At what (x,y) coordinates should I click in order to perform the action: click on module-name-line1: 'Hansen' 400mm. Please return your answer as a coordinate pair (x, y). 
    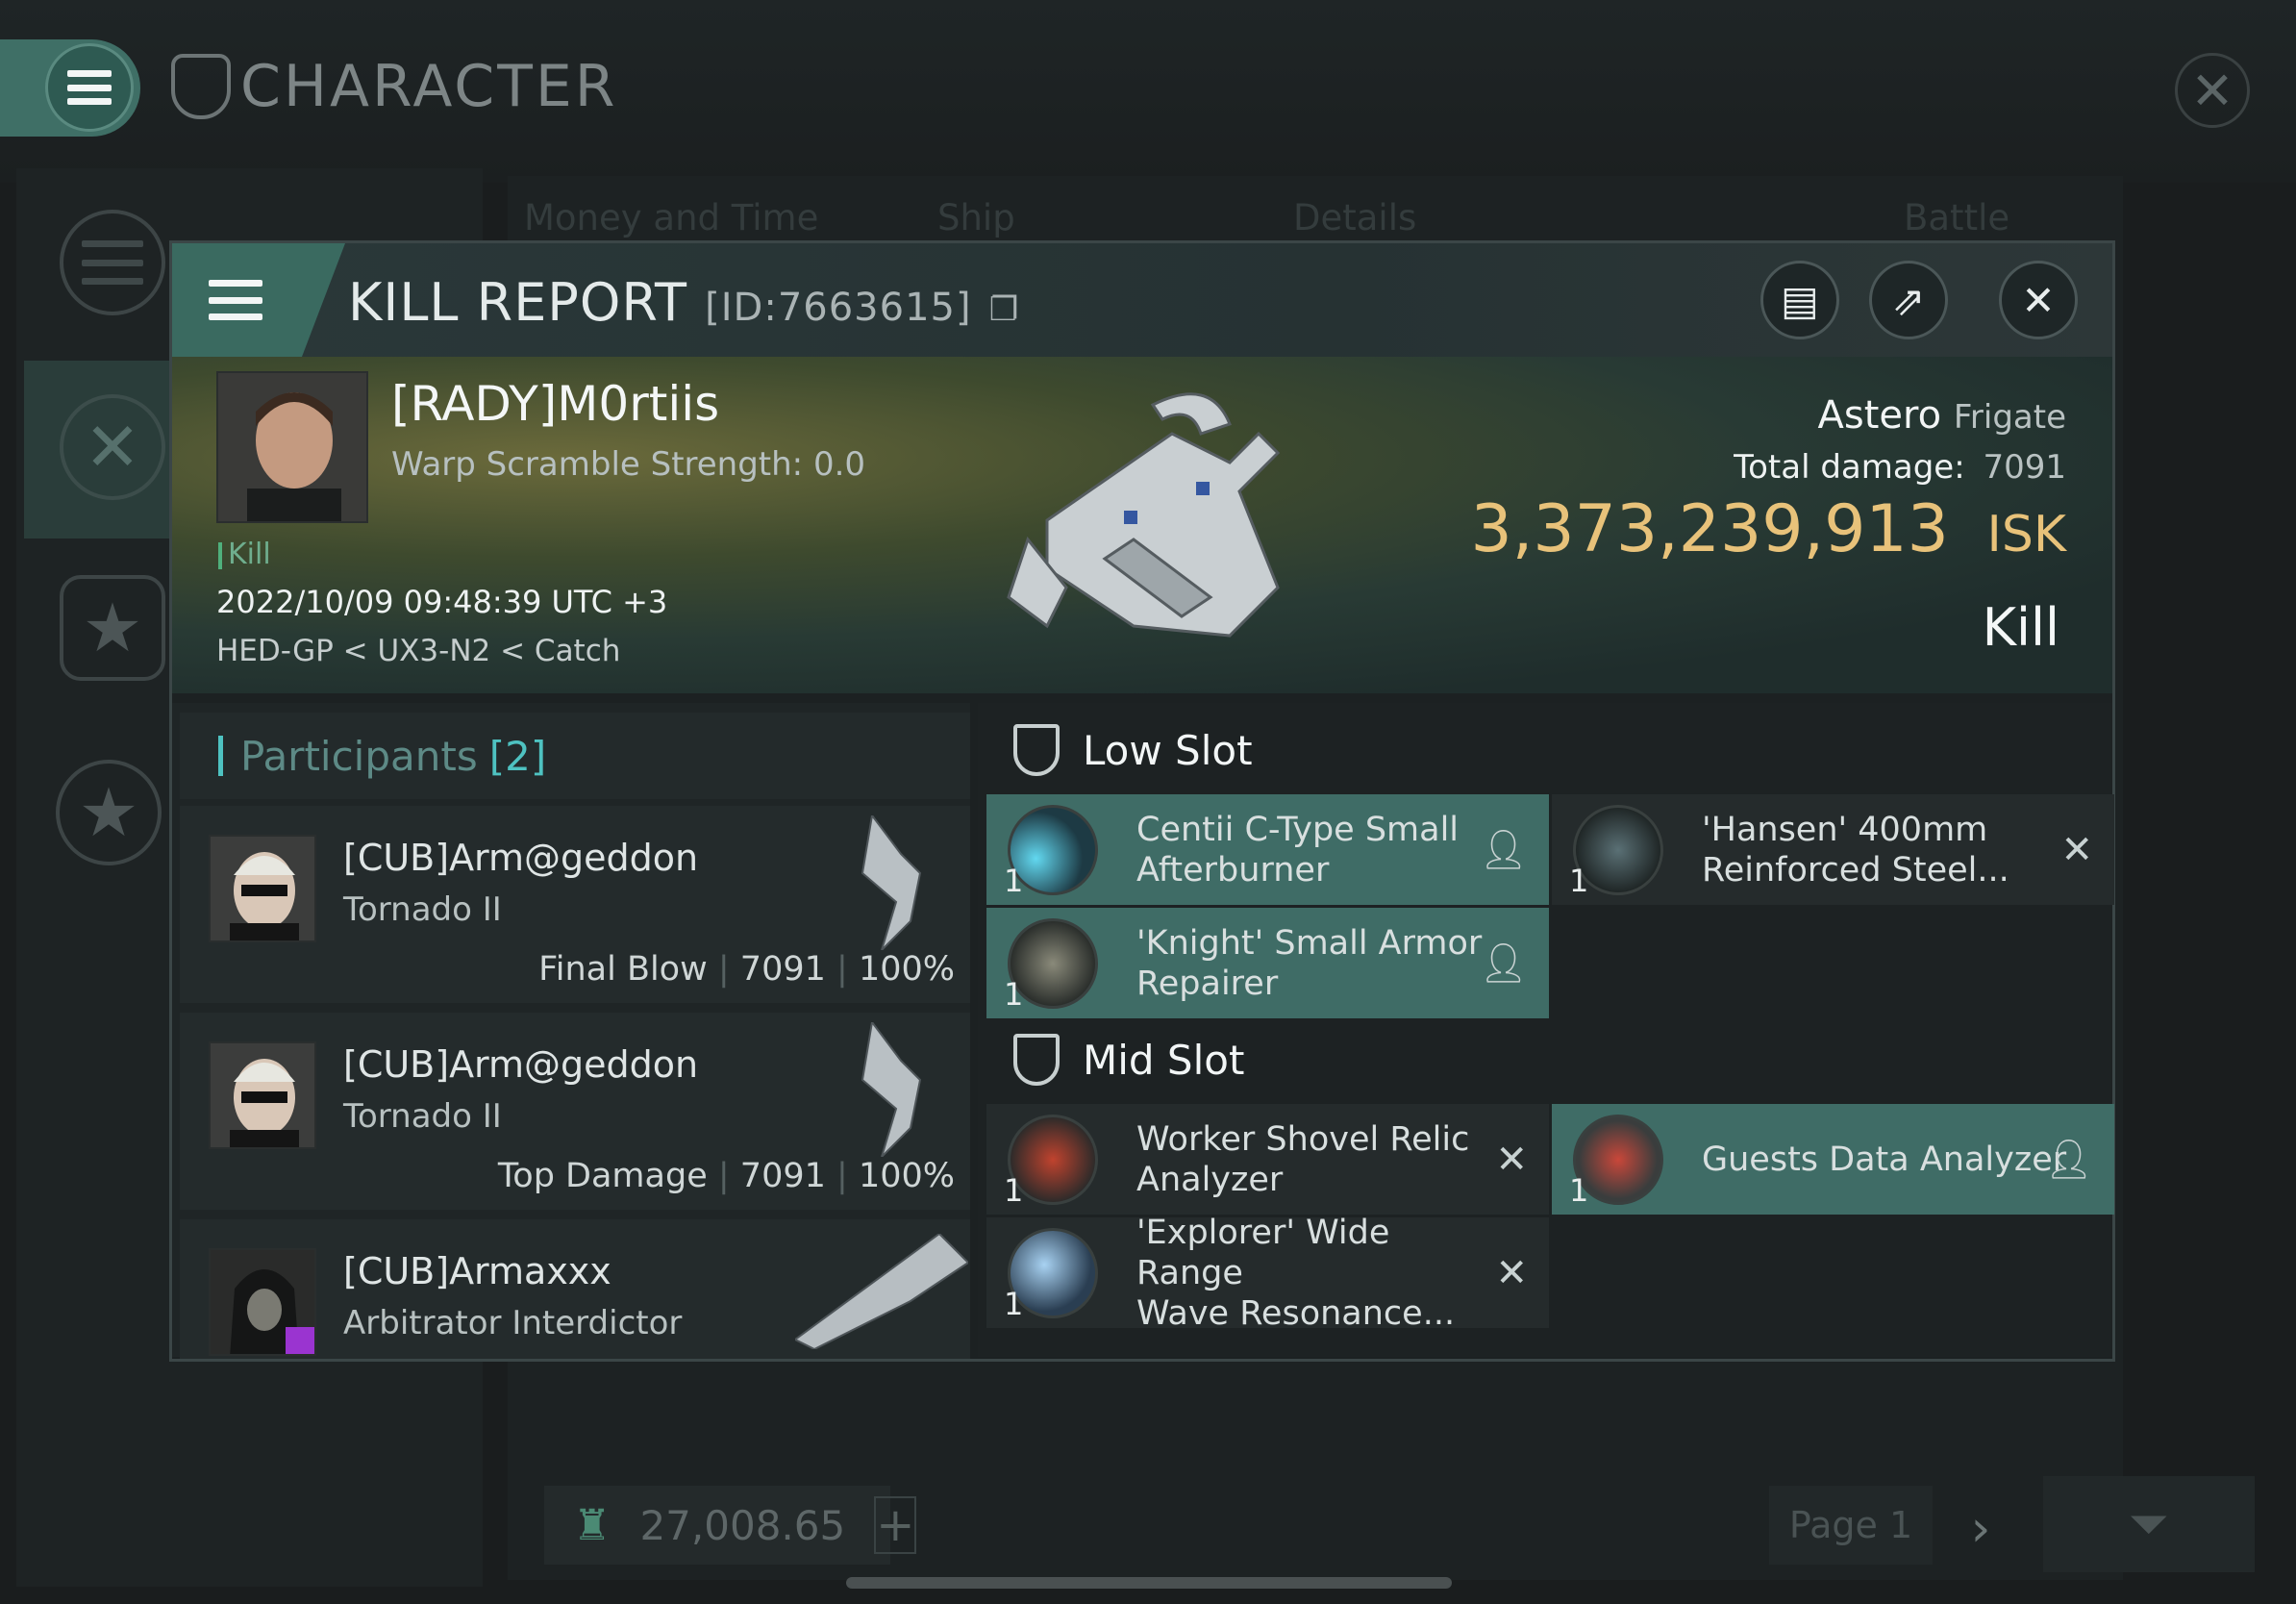
    Looking at the image, I should click on (1845, 829).